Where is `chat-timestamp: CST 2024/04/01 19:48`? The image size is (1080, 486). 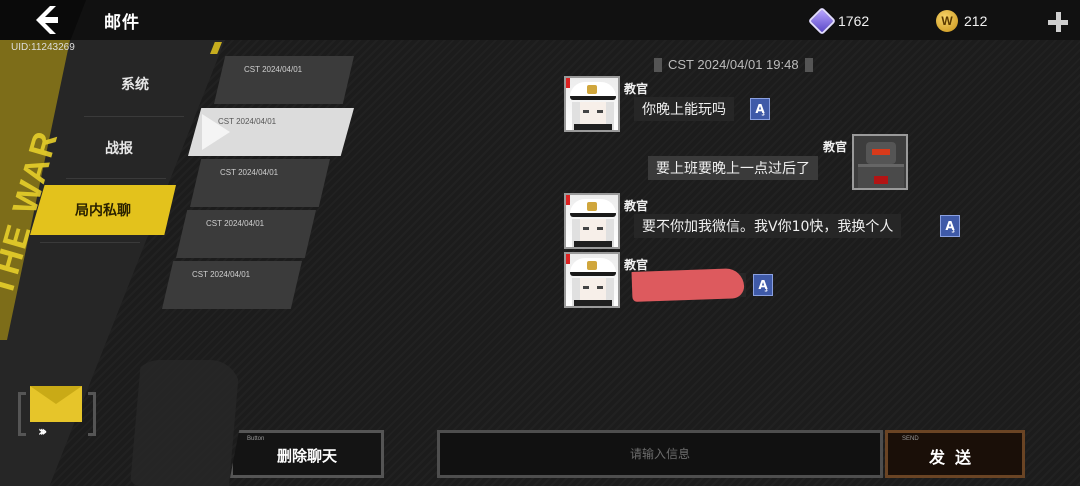 chat-timestamp: CST 2024/04/01 19:48 is located at coordinates (733, 64).